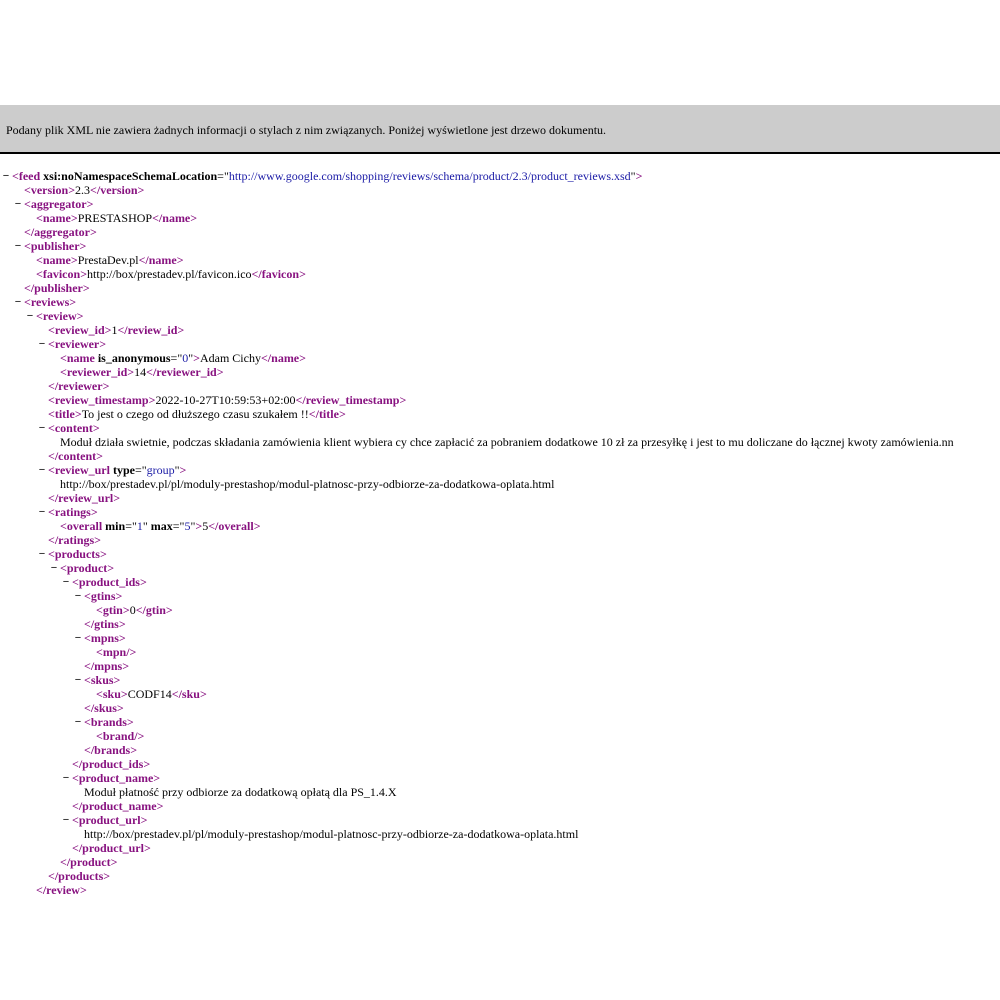 This screenshot has height=1000, width=1000. What do you see at coordinates (73, 512) in the screenshot?
I see `xml-node-ratings: <ratings>` at bounding box center [73, 512].